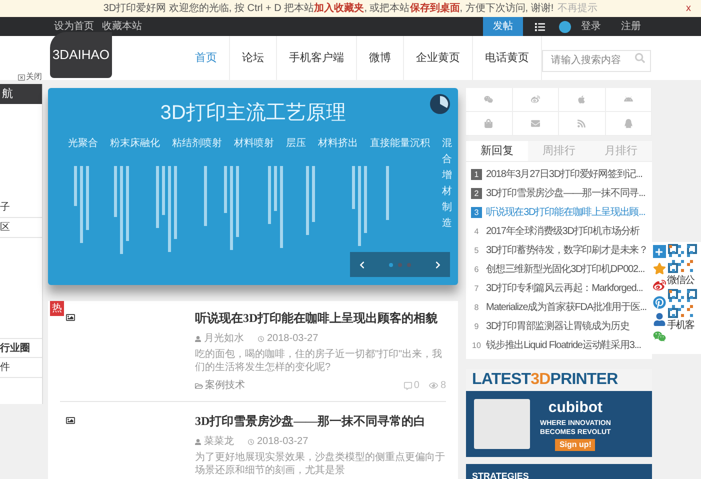  Describe the element at coordinates (433, 385) in the screenshot. I see `eye-icon` at that location.